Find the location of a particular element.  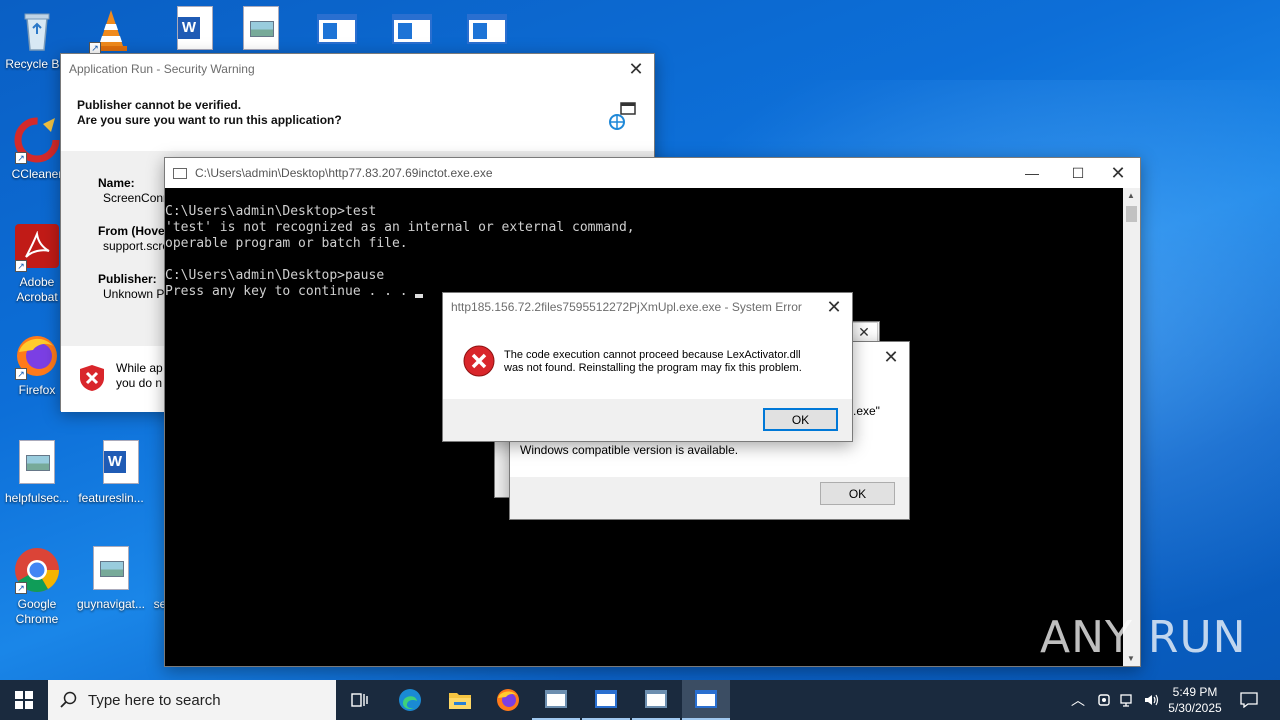

ccleaner-icon: ↗ is located at coordinates (37, 140).